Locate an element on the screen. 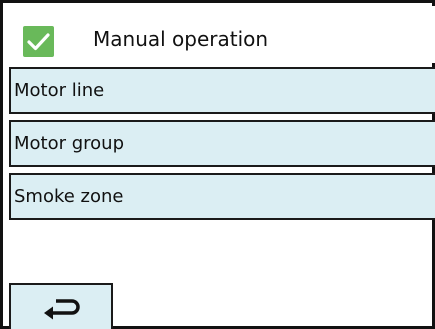  check-icon is located at coordinates (38, 41).